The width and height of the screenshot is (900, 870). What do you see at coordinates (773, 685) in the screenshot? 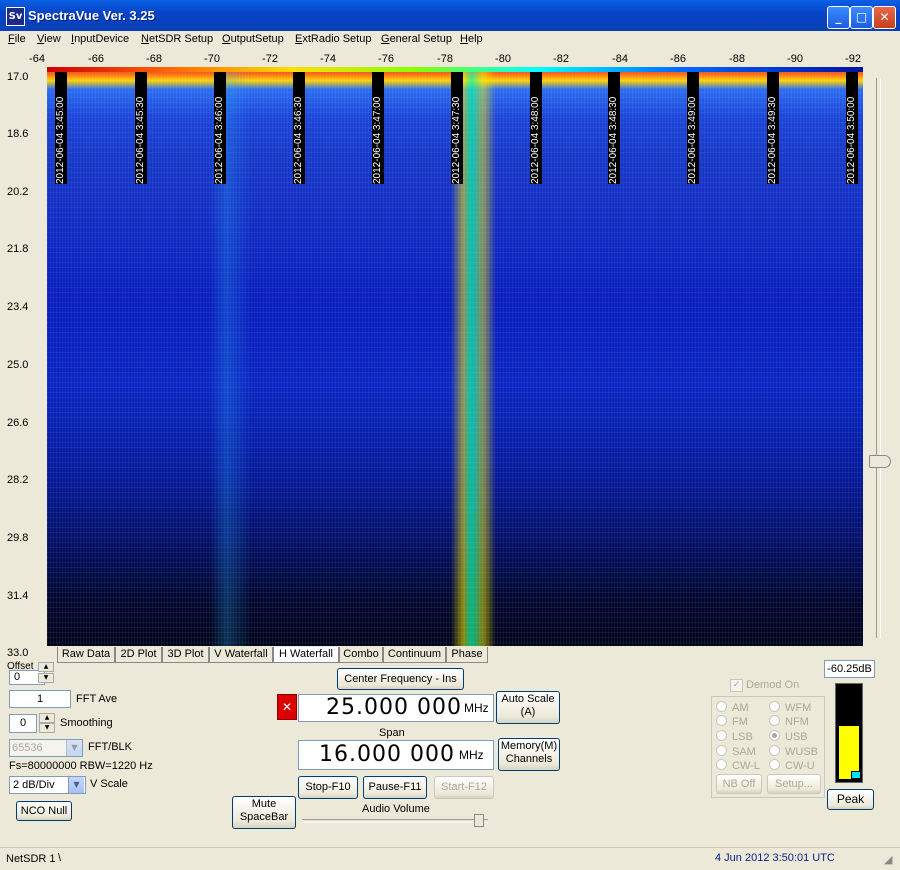
I see `demod-on-label: Demod On` at bounding box center [773, 685].